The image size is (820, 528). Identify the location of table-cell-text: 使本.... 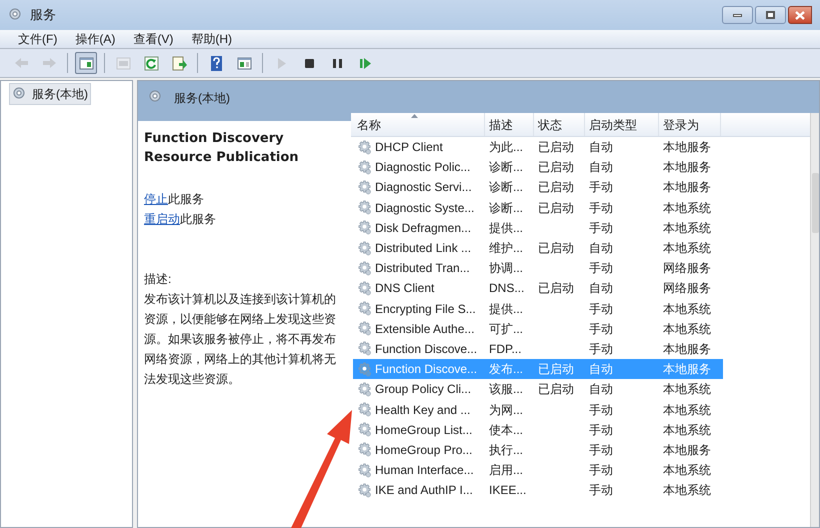
(506, 430).